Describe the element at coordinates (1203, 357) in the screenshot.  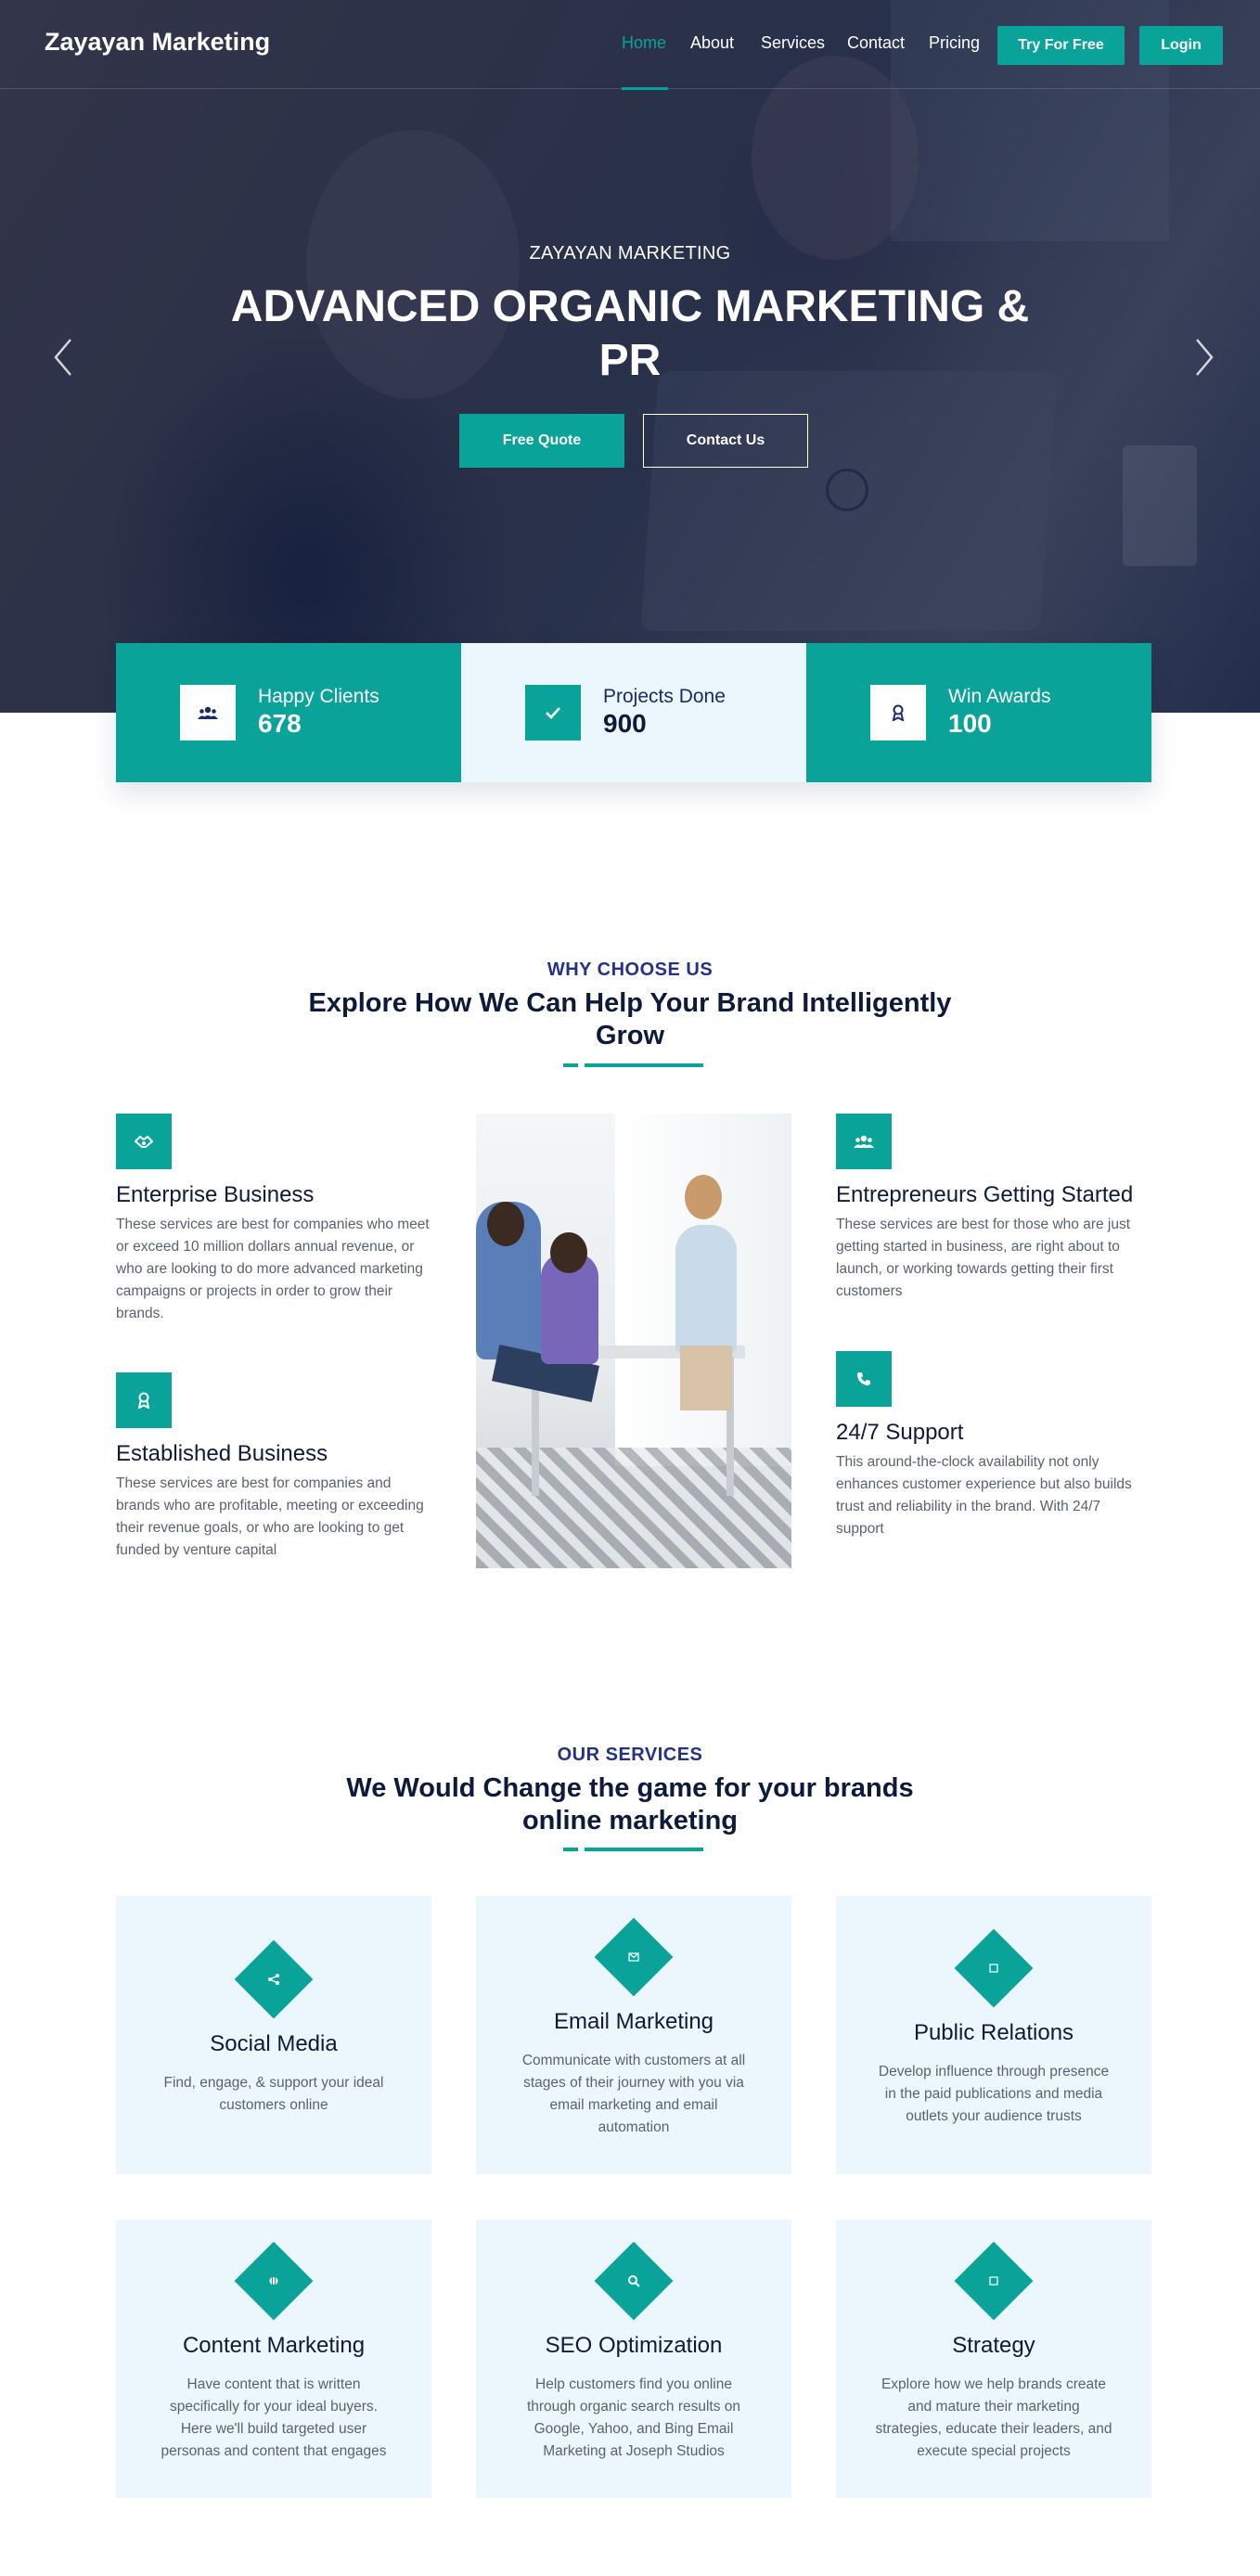
I see `chevron-right-icon` at that location.